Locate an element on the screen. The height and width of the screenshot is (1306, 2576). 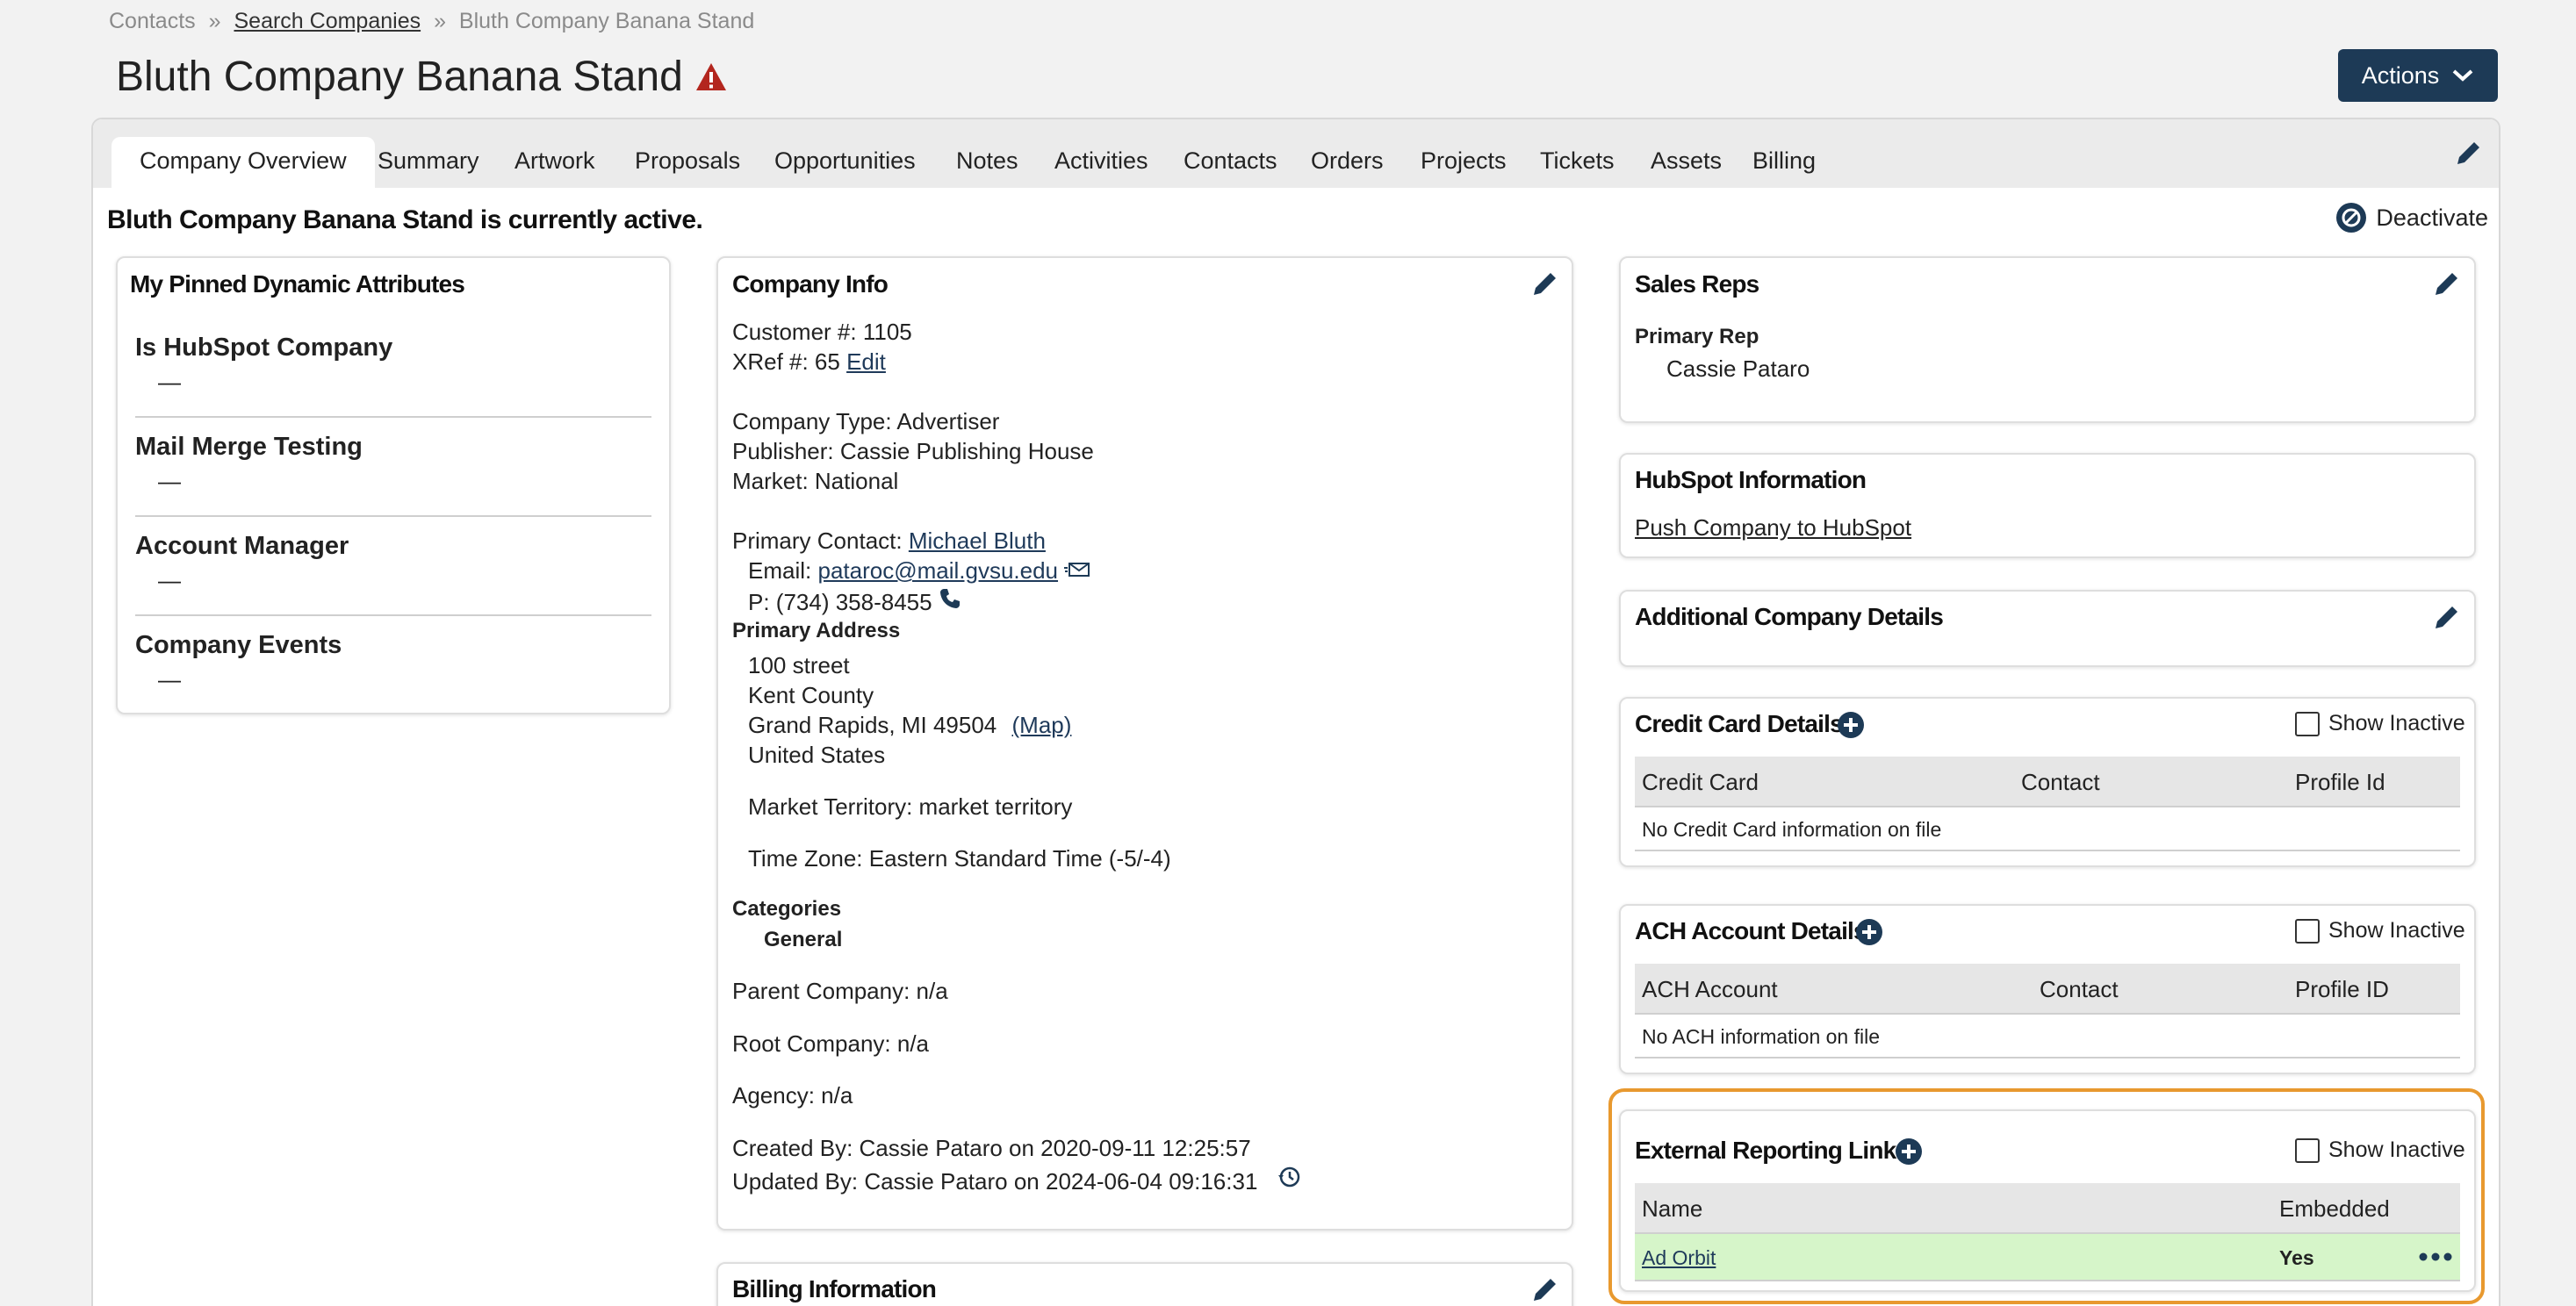
tab-summary: Summary is located at coordinates (428, 162).